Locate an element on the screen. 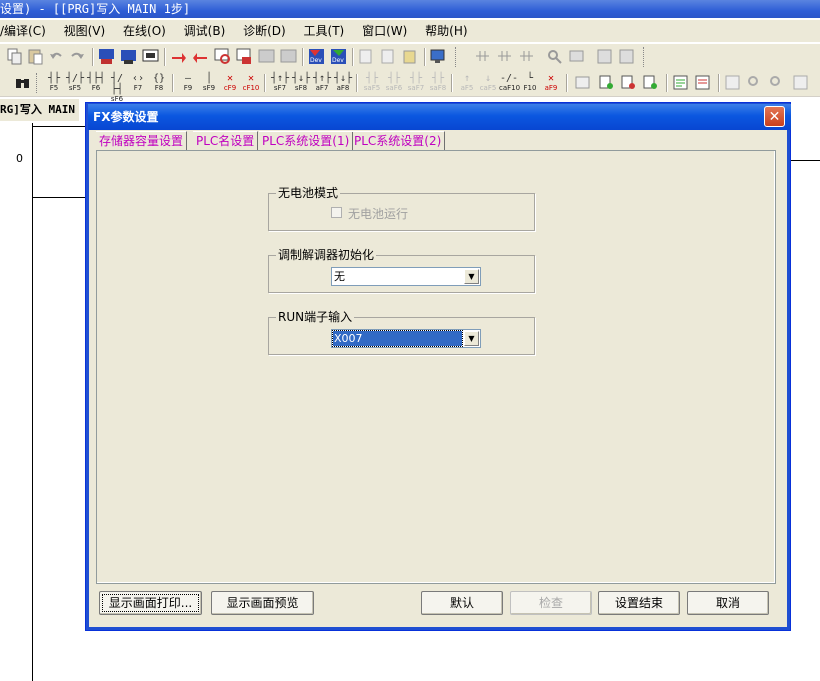  tab-memory-capacity: 存储器容量设置 is located at coordinates (142, 140).